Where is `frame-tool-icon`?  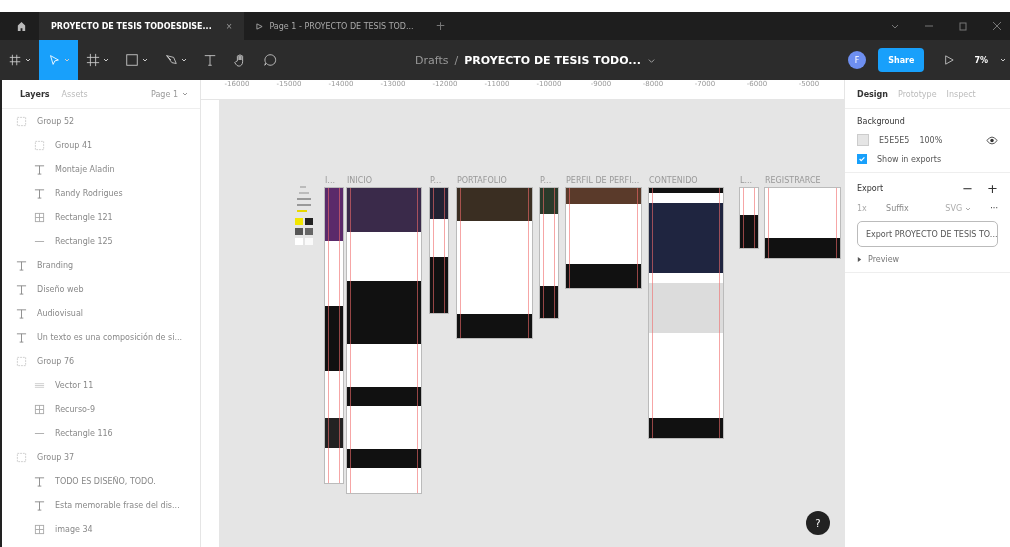 frame-tool-icon is located at coordinates (93, 60).